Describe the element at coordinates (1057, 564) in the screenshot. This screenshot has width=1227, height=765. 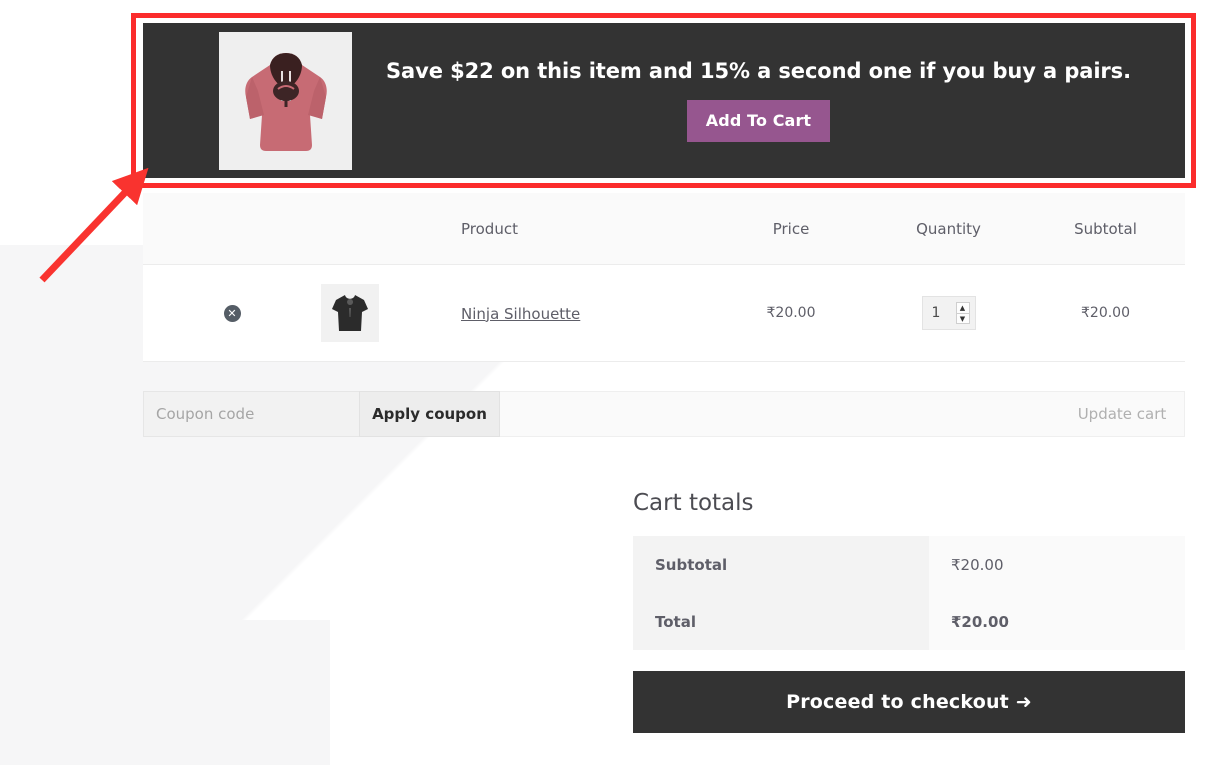
I see `subtotal-value: ₹20.00` at that location.